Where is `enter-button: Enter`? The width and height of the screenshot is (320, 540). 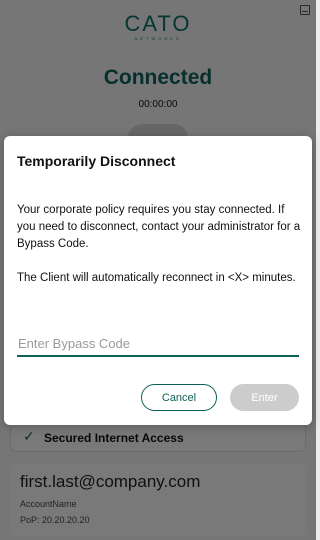
enter-button: Enter is located at coordinates (264, 397).